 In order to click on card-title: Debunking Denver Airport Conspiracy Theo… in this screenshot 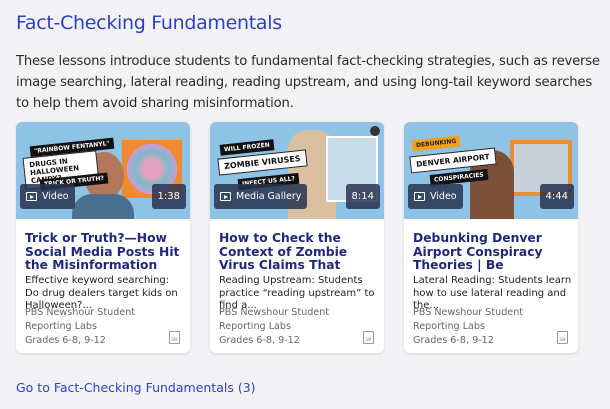, I will do `click(493, 252)`.